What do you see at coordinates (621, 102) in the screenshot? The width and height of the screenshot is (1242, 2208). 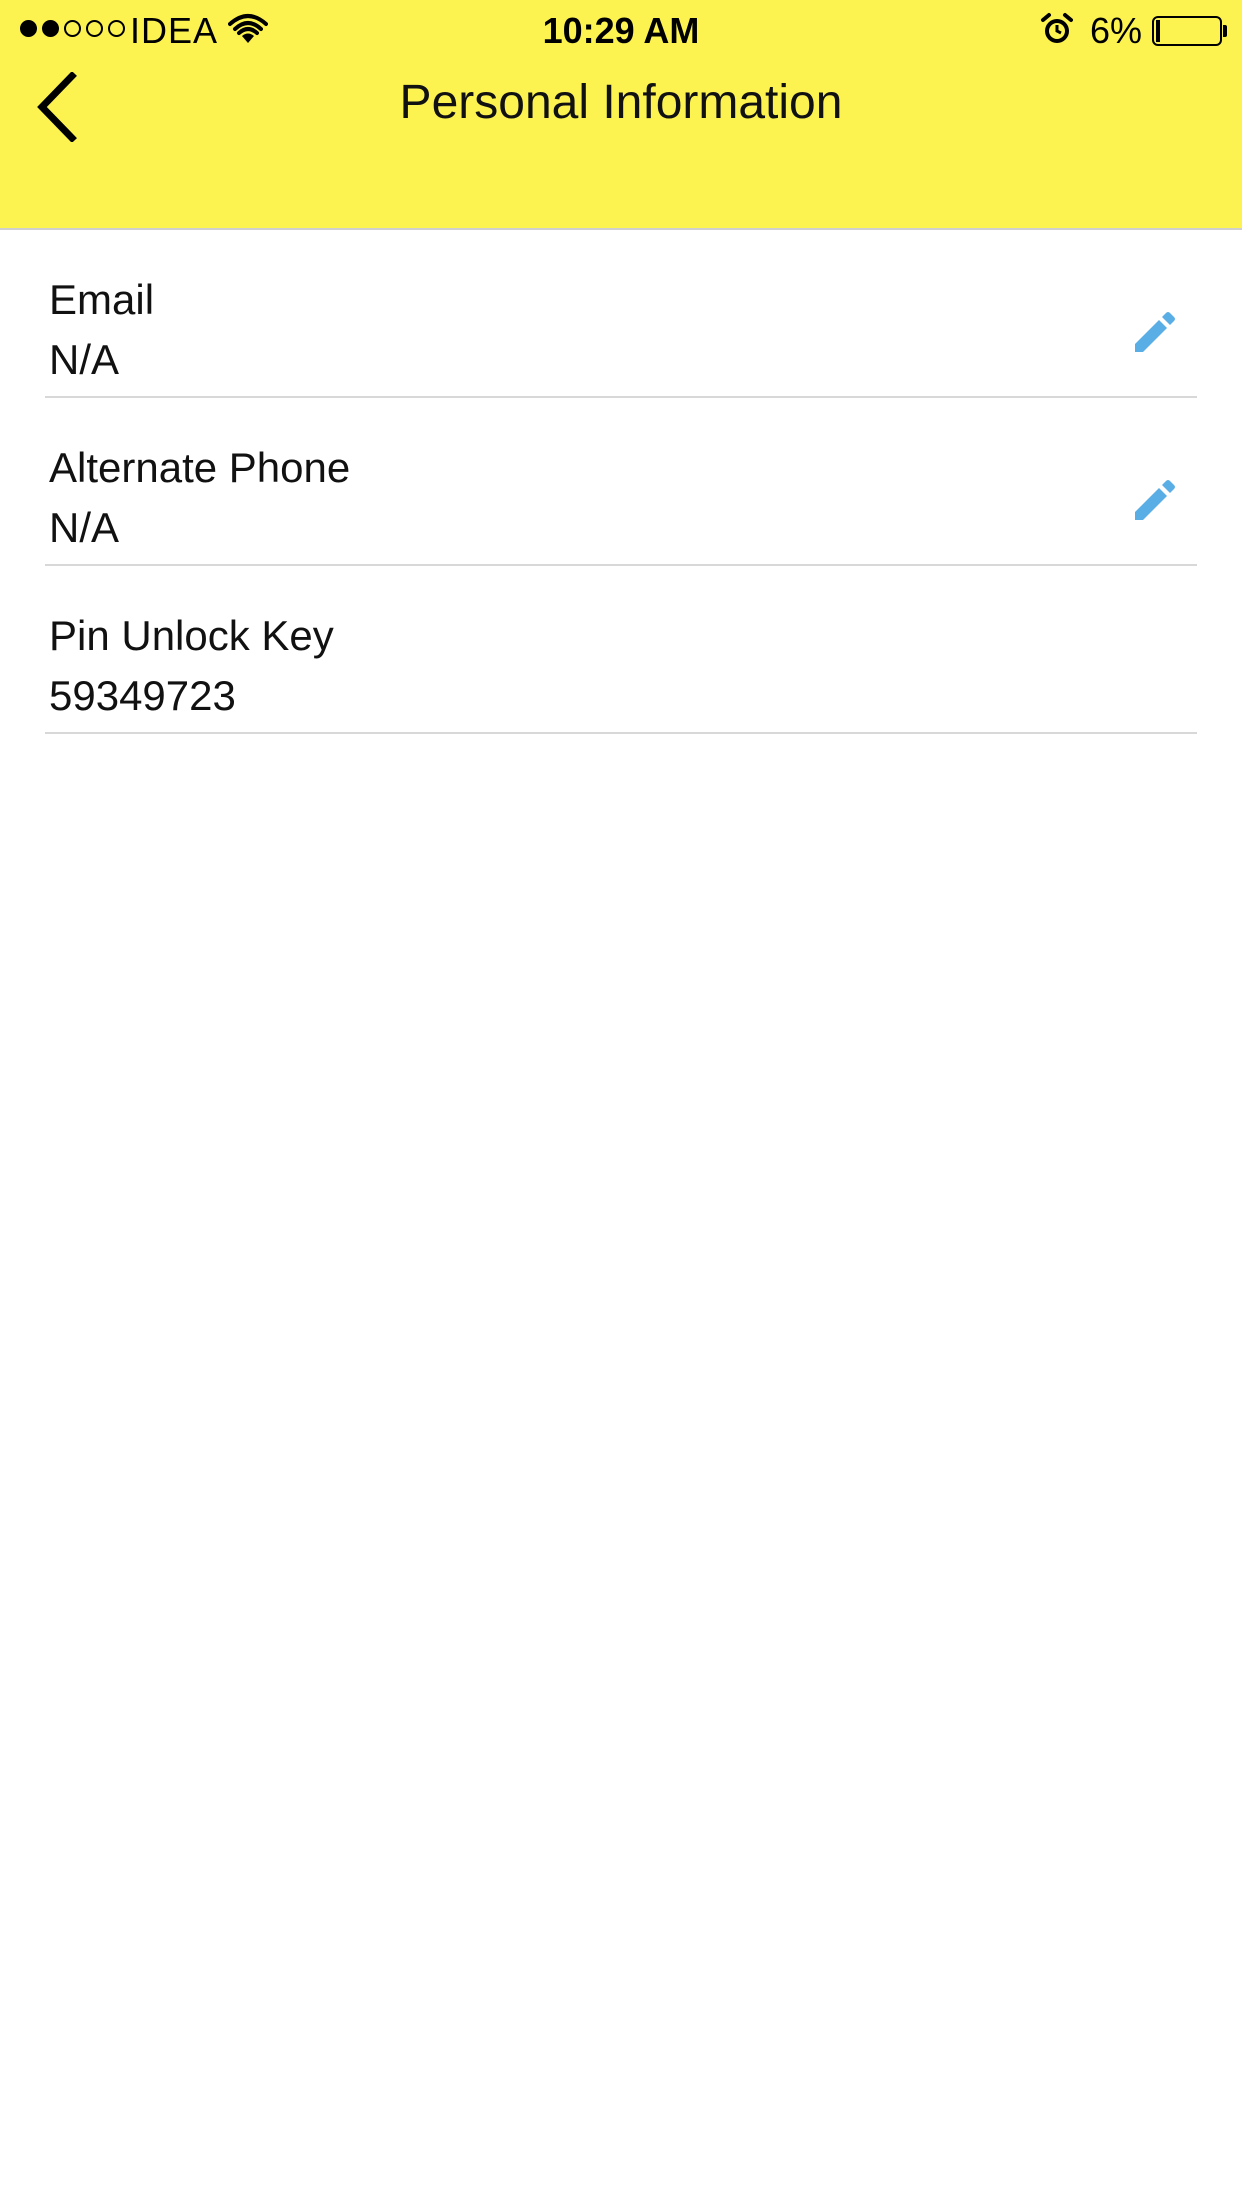 I see `page-title: Personal Information` at bounding box center [621, 102].